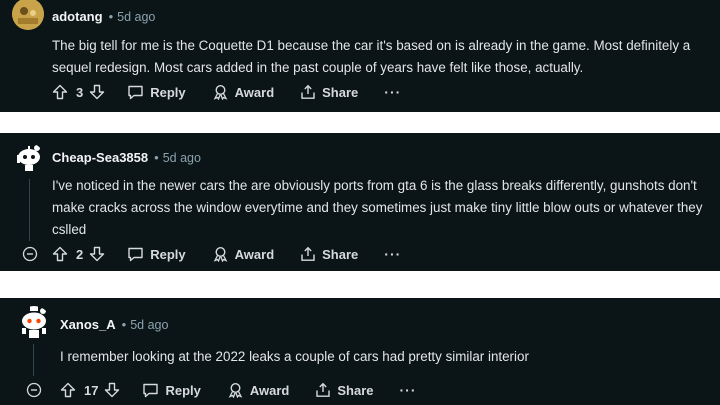  I want to click on vote-count: 17, so click(91, 390).